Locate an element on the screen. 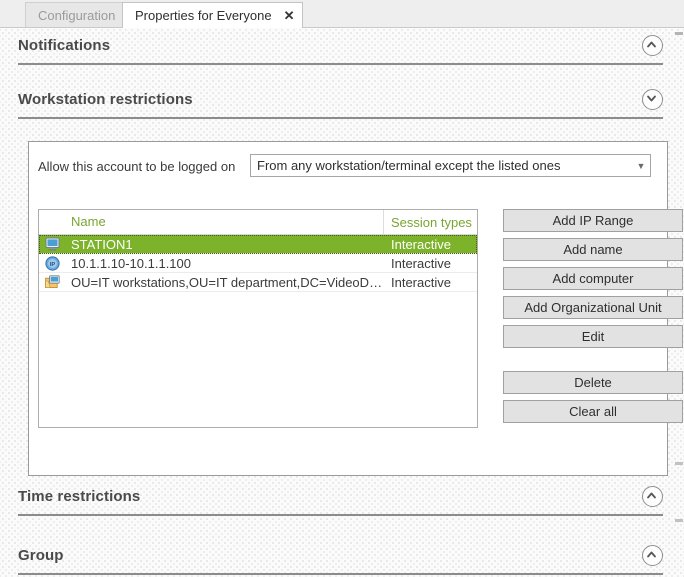 This screenshot has width=684, height=577. section-group: Group is located at coordinates (340, 560).